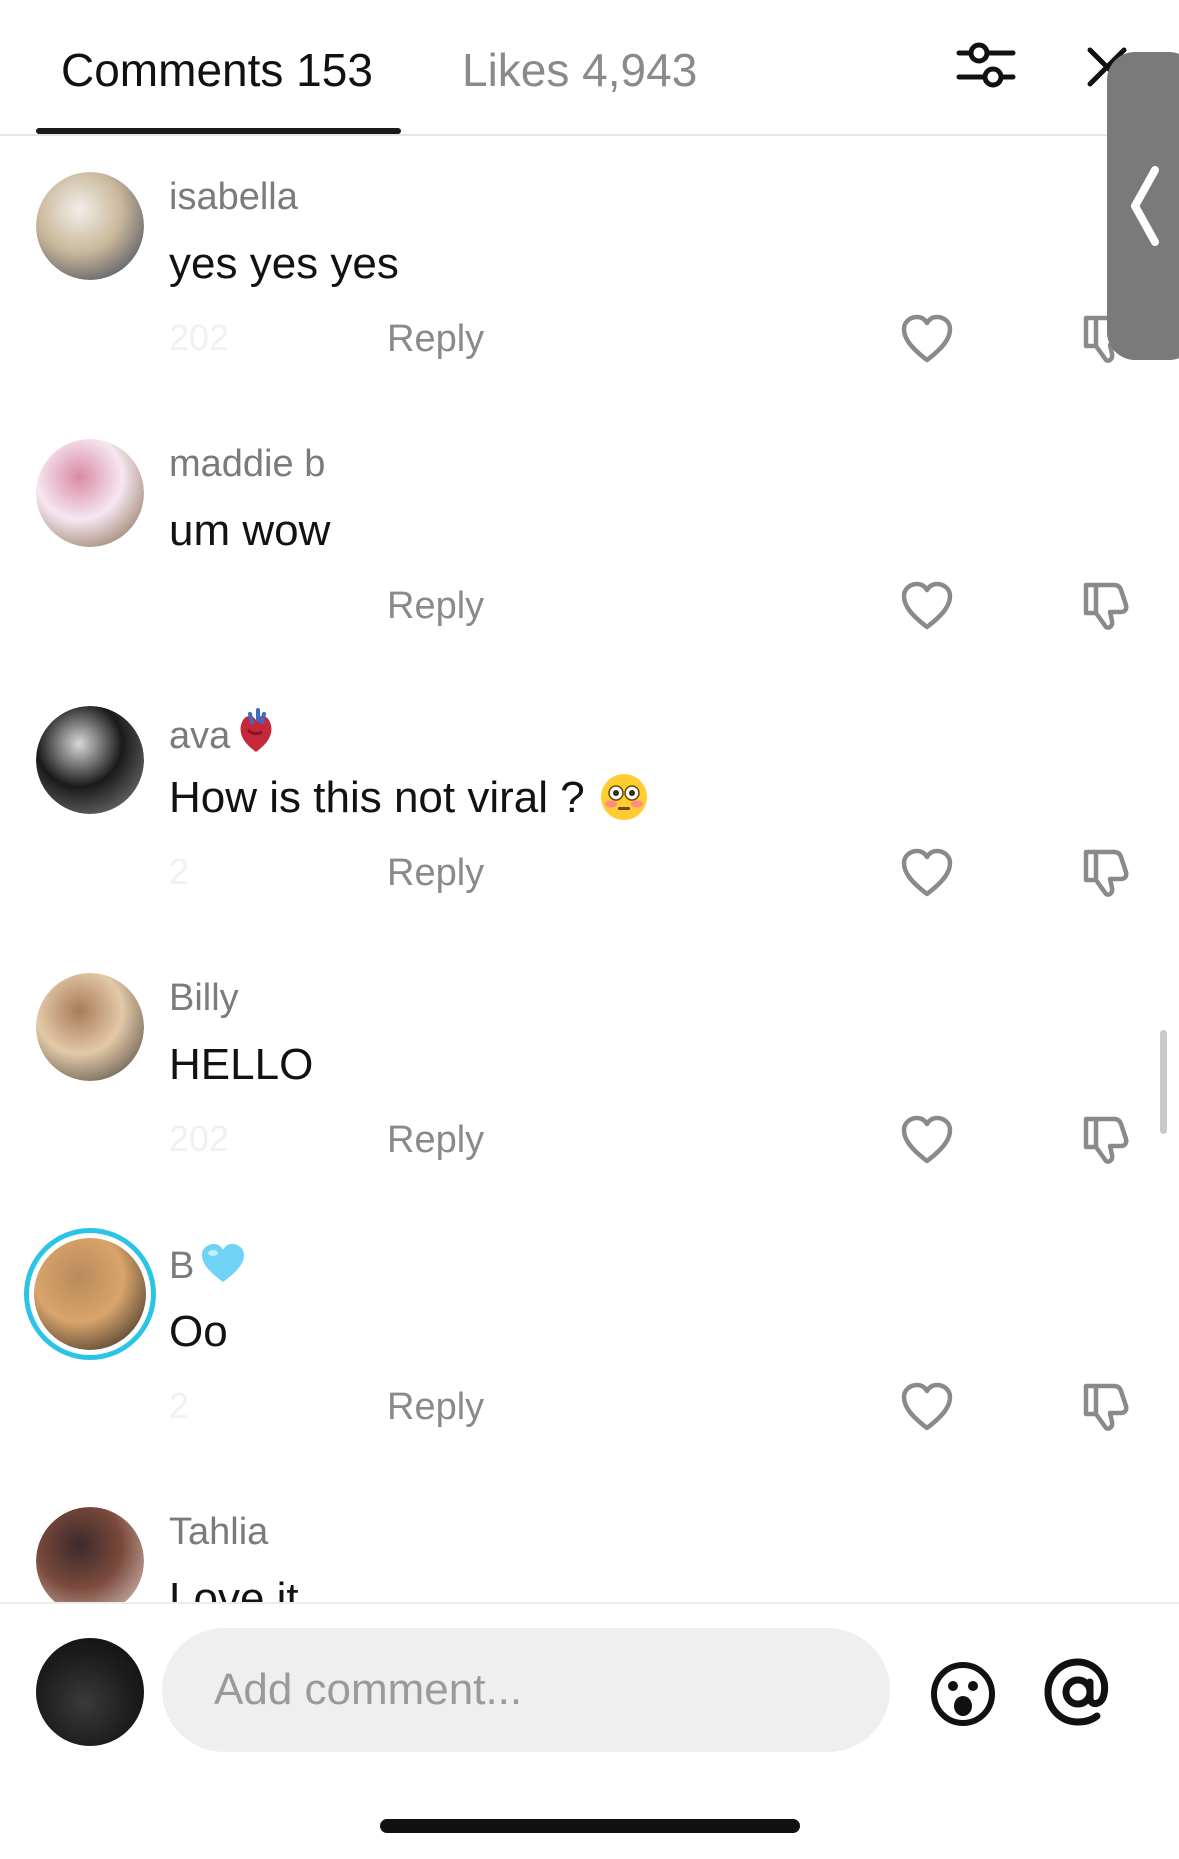  I want to click on username-text: ava, so click(200, 736).